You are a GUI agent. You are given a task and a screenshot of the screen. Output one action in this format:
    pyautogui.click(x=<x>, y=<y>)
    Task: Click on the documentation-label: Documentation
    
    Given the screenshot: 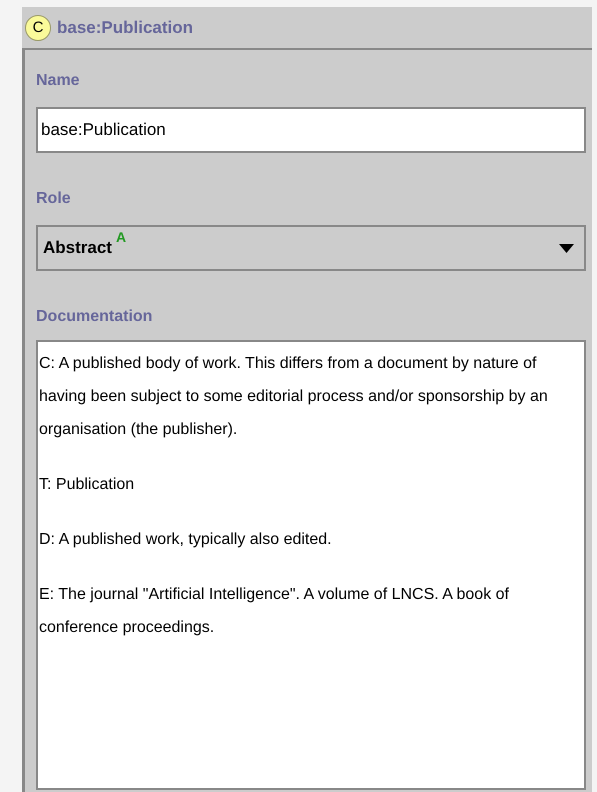 What is the action you would take?
    pyautogui.click(x=95, y=317)
    